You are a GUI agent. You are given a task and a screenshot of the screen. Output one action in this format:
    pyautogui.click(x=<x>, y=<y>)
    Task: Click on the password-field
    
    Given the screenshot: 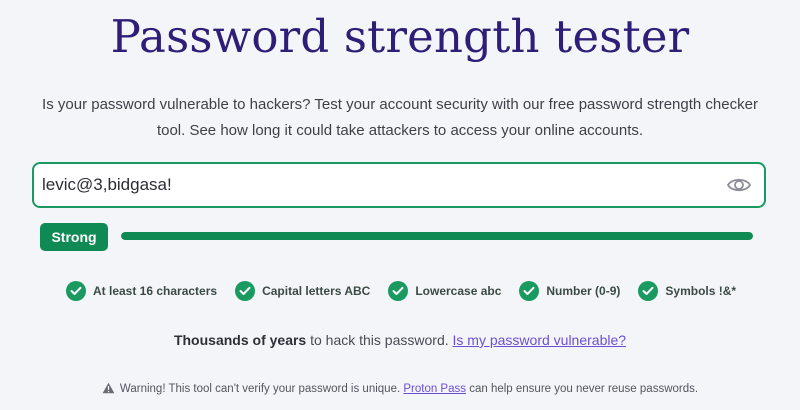 What is the action you would take?
    pyautogui.click(x=399, y=185)
    